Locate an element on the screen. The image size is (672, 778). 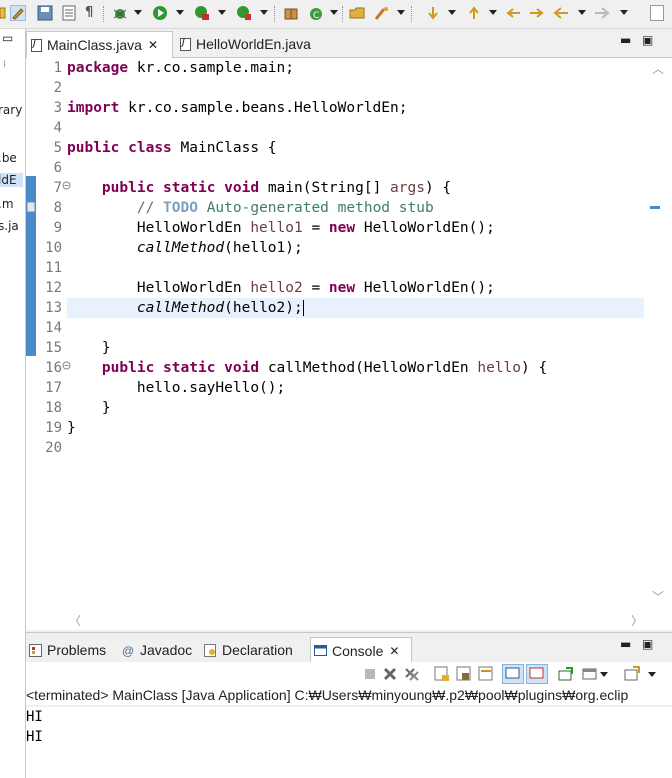
tab-helloworlden: HelloWorldEn.java is located at coordinates (256, 44).